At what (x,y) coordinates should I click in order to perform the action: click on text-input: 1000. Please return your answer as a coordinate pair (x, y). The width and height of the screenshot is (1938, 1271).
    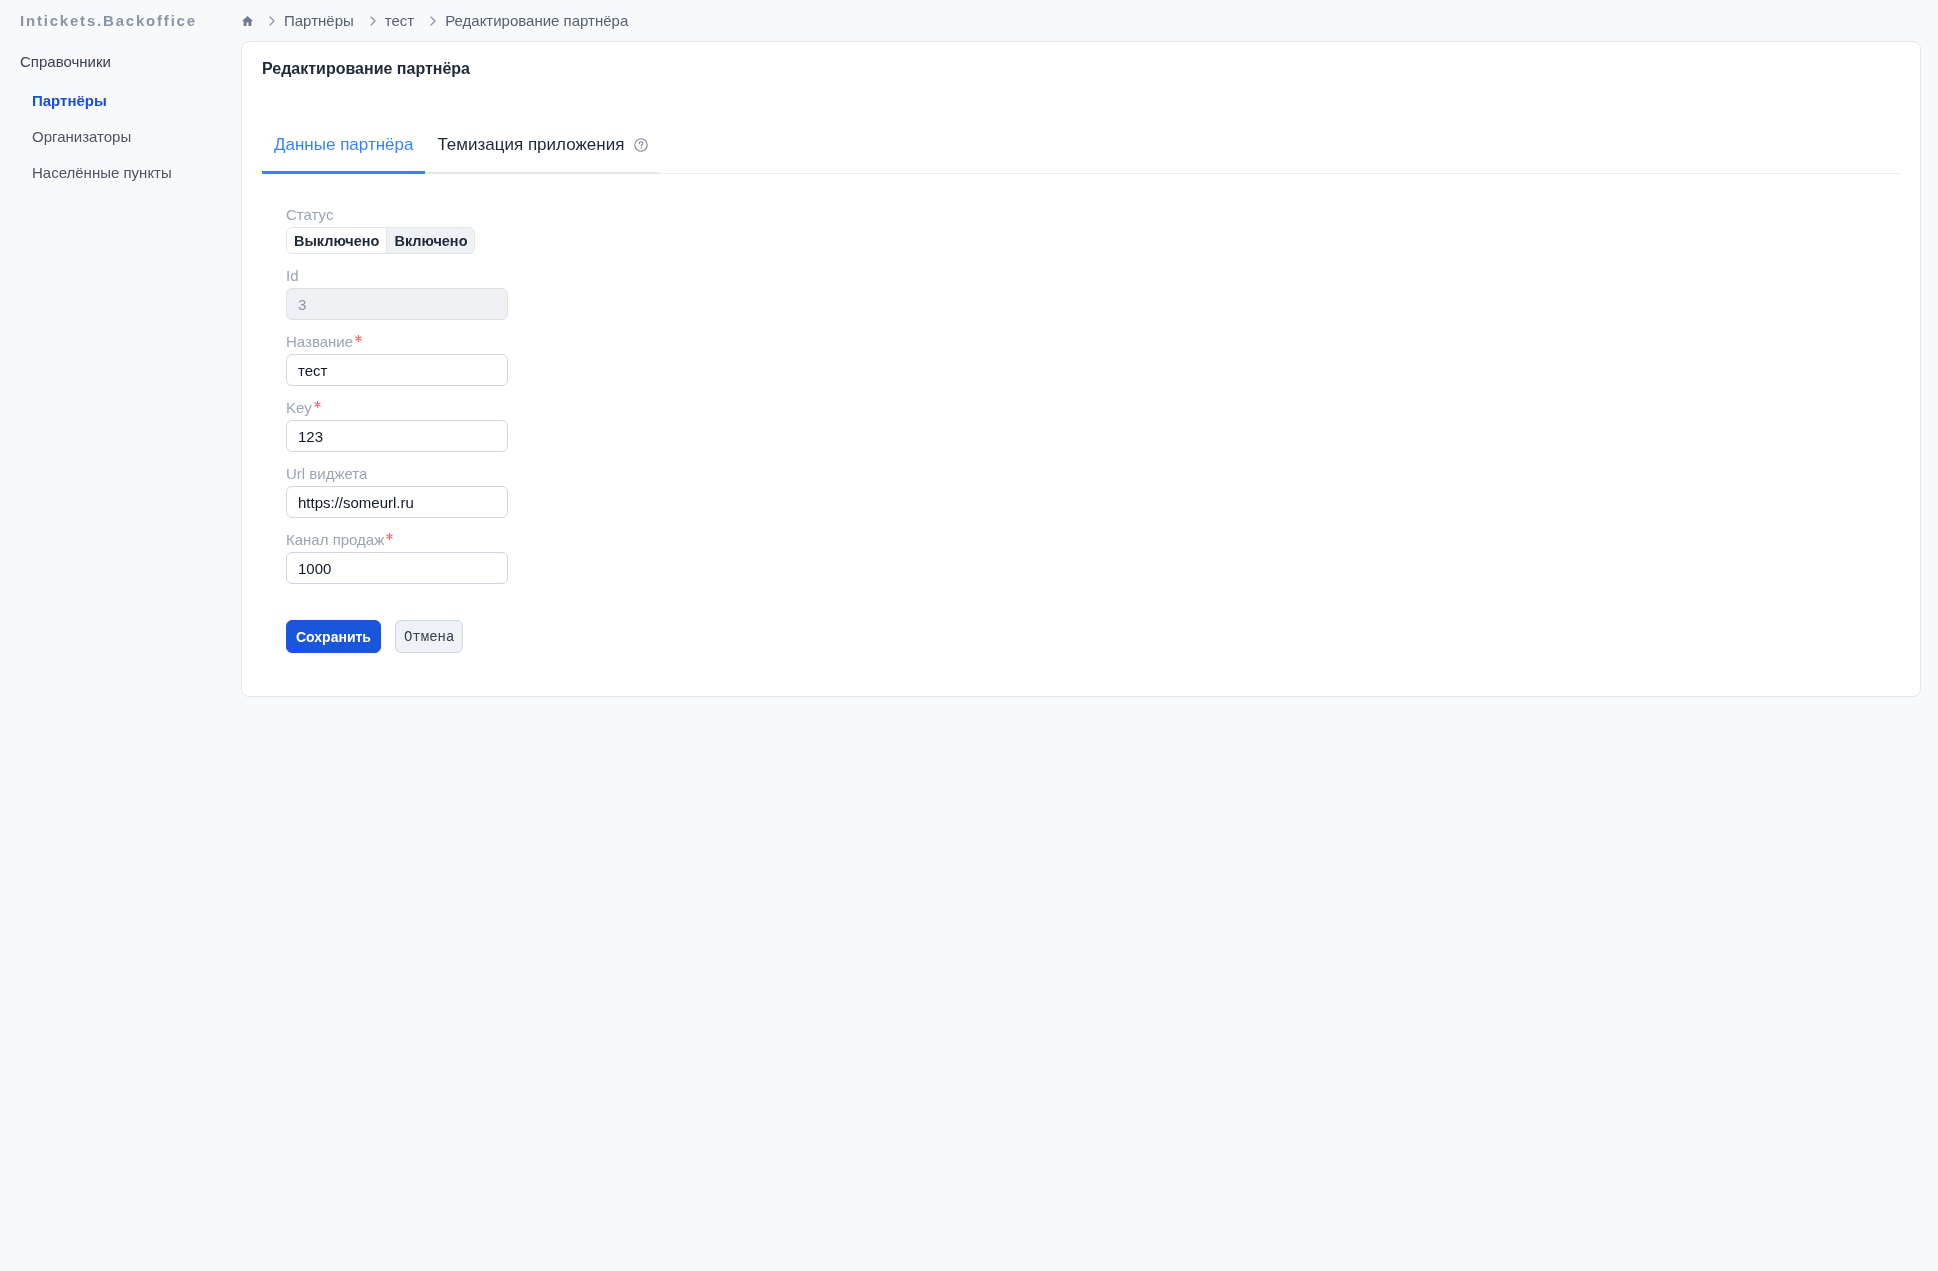
    Looking at the image, I should click on (397, 568).